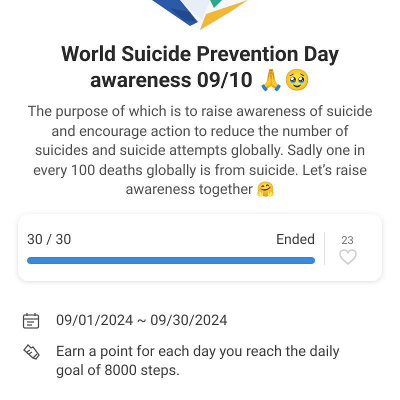 The height and width of the screenshot is (400, 400). I want to click on detail-text: 09/01/2024 ~ 09/30/2024, so click(142, 320).